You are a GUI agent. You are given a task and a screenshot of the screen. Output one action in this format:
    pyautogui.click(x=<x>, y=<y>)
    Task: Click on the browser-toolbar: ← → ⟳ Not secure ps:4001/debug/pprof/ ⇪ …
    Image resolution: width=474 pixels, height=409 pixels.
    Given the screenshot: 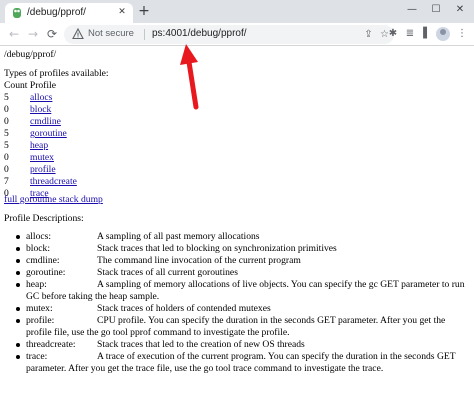 What is the action you would take?
    pyautogui.click(x=237, y=34)
    